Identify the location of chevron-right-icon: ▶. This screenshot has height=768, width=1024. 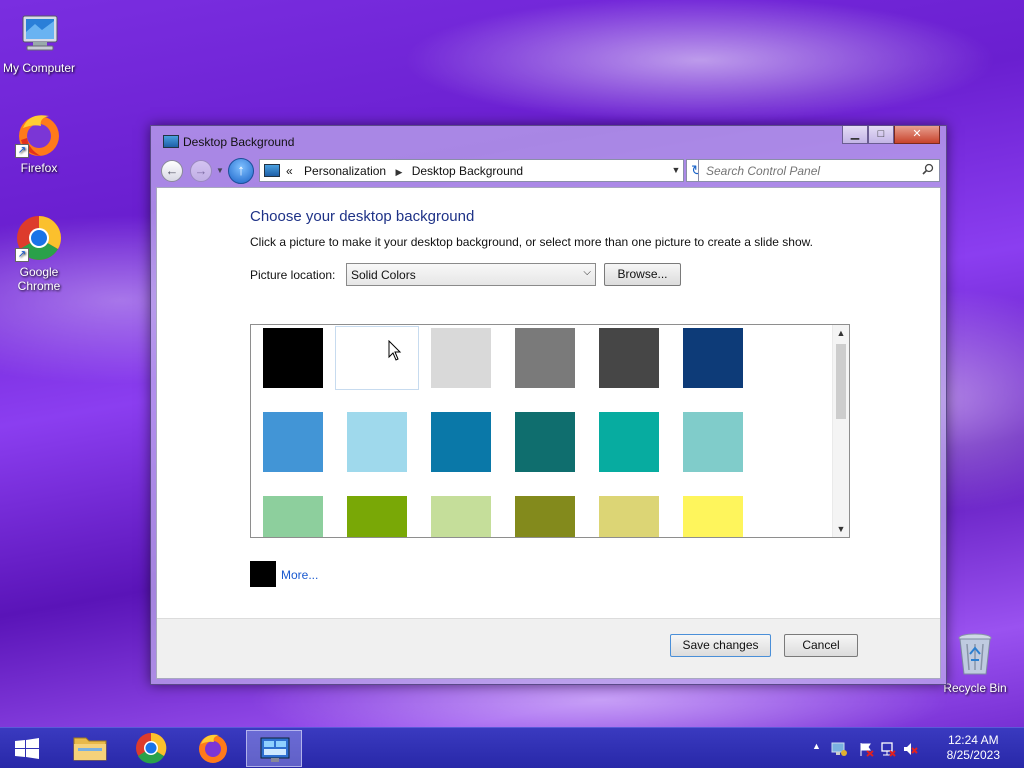
(398, 172).